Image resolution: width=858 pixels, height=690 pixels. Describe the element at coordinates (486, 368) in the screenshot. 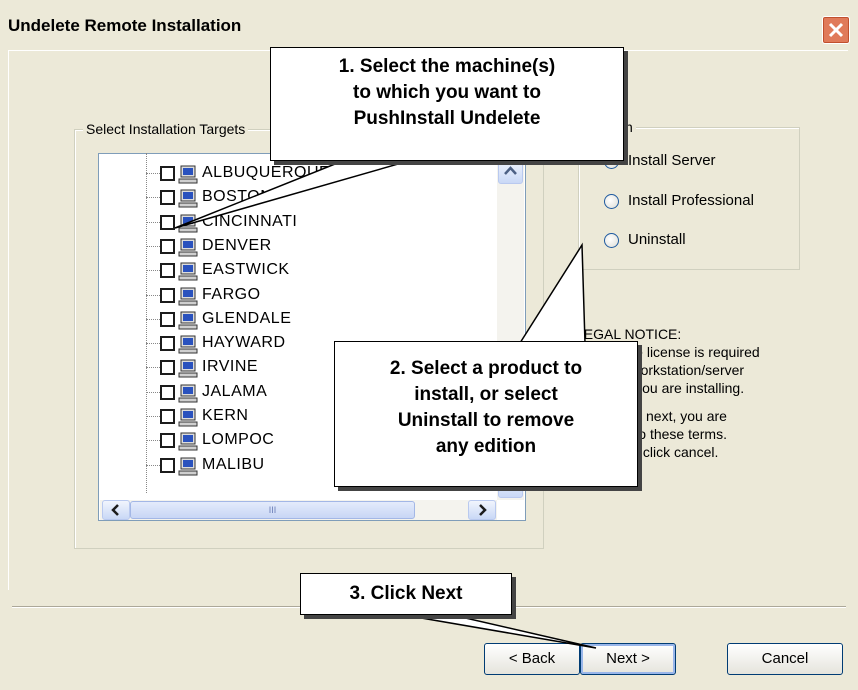

I see `callout-line: 2. Select a product to` at that location.